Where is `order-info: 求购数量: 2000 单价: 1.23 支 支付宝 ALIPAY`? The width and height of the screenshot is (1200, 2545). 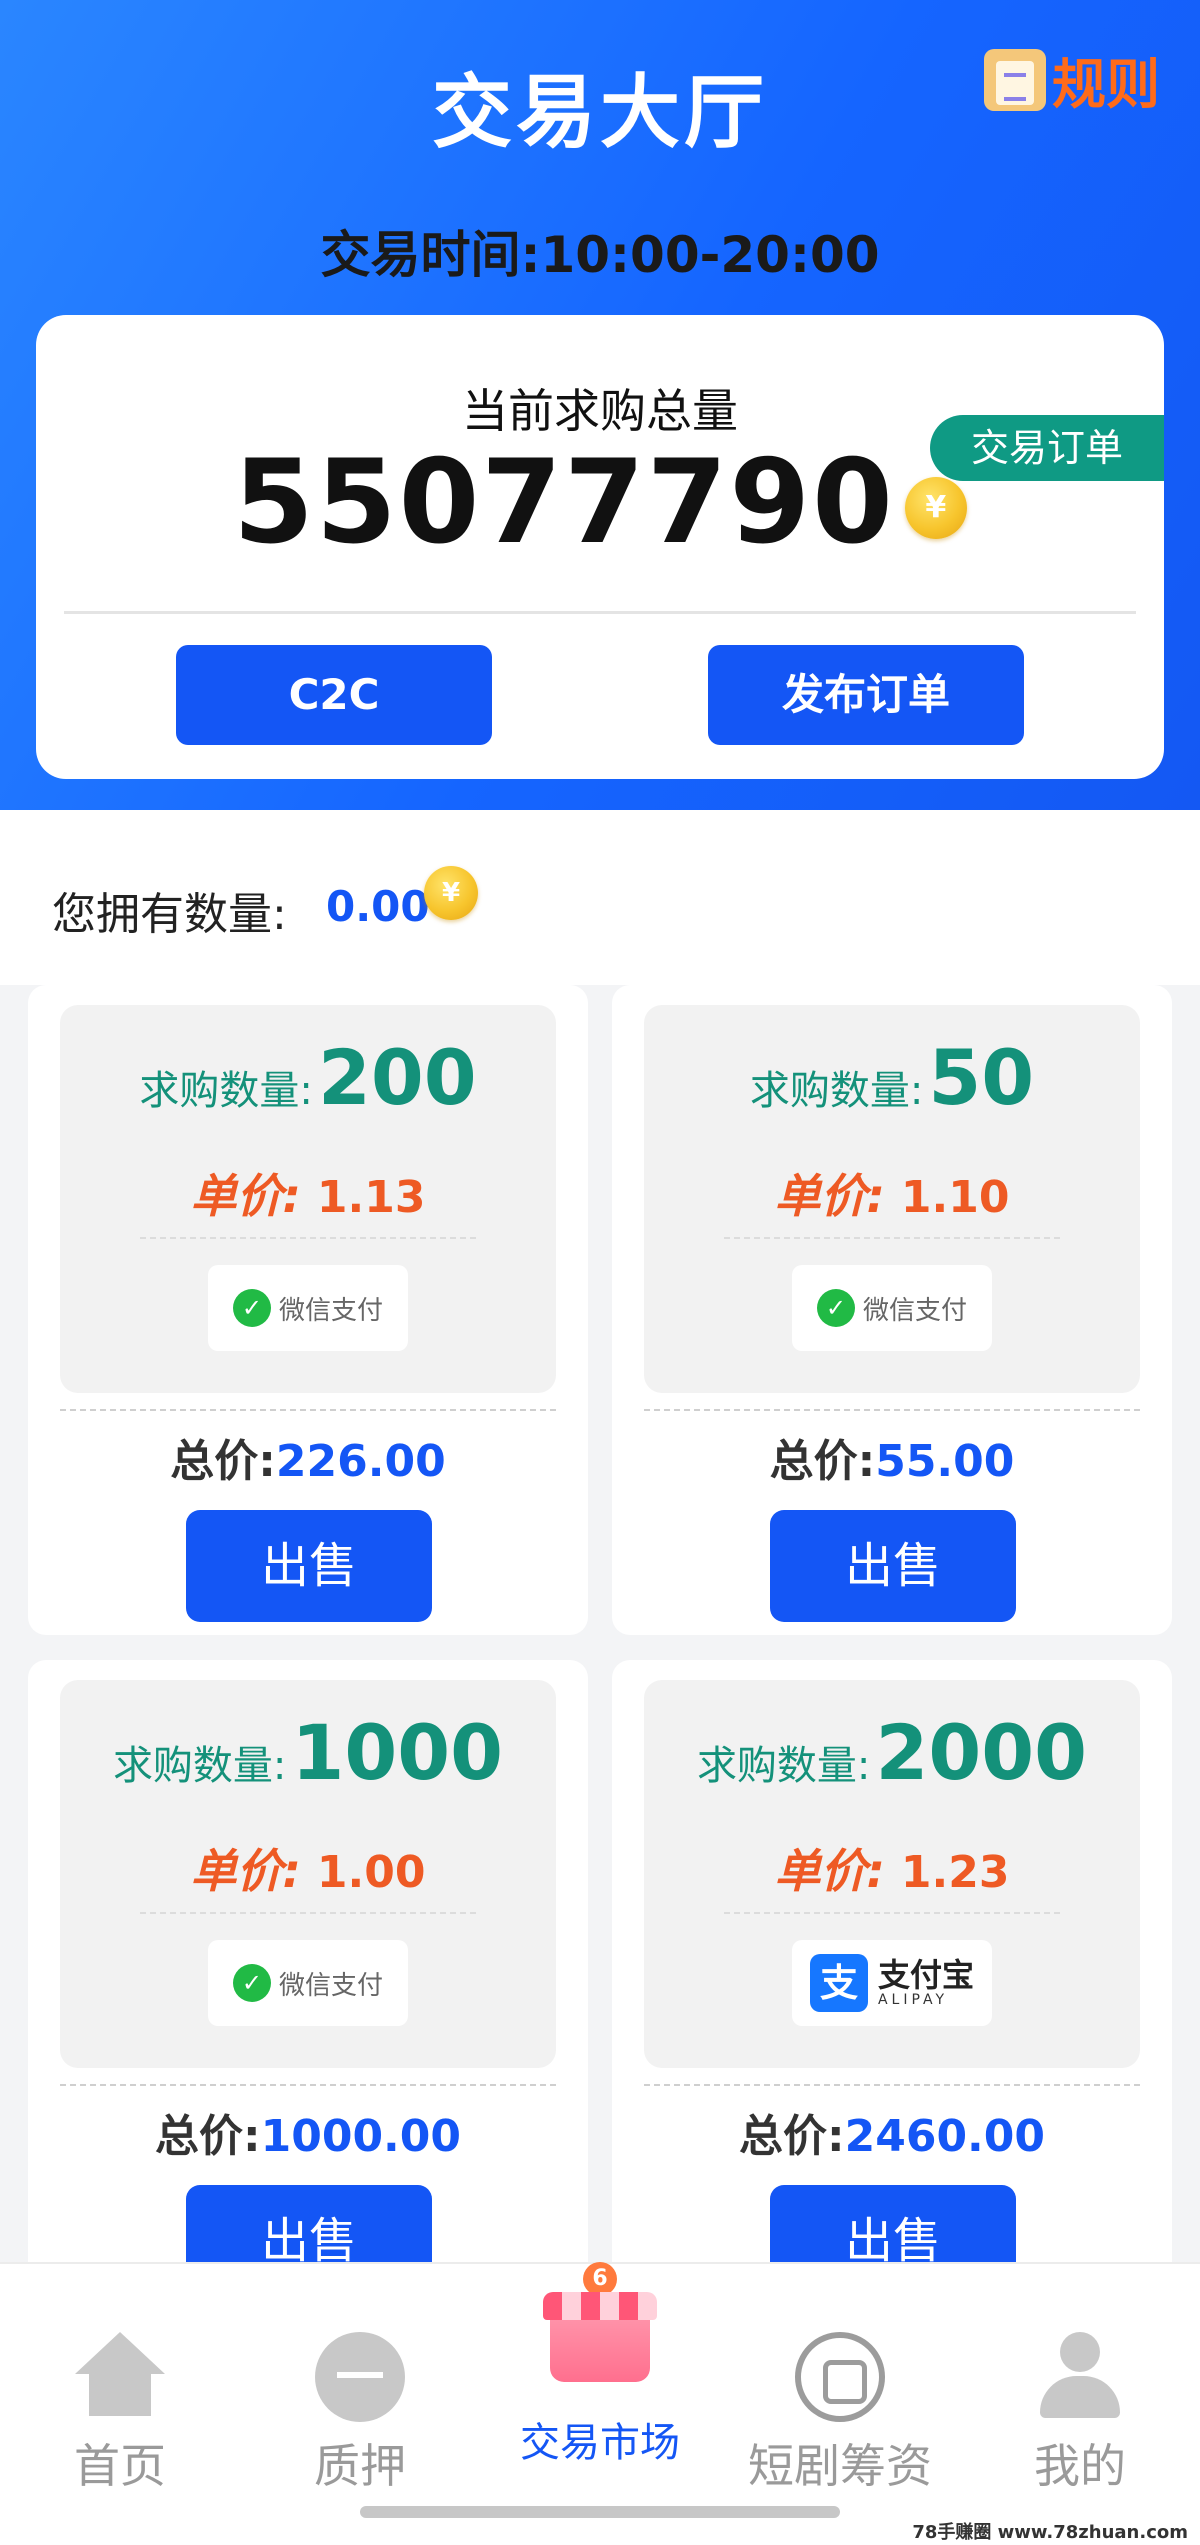
order-info: 求购数量: 2000 单价: 1.23 支 支付宝 ALIPAY is located at coordinates (892, 1874).